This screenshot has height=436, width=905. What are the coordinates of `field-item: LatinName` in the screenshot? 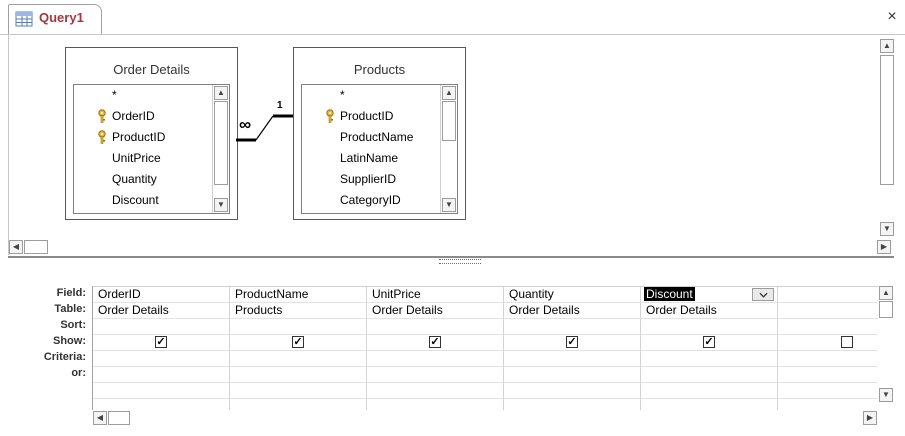 It's located at (381, 158).